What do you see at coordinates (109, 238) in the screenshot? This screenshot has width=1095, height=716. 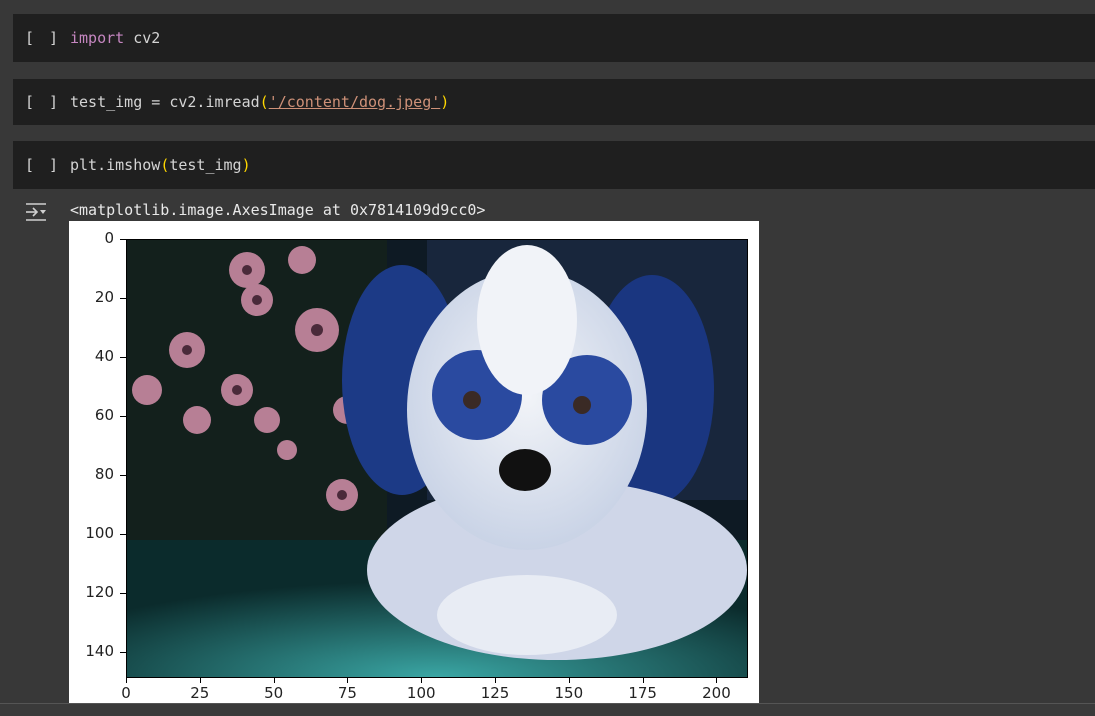 I see `y-tick-label: 0` at bounding box center [109, 238].